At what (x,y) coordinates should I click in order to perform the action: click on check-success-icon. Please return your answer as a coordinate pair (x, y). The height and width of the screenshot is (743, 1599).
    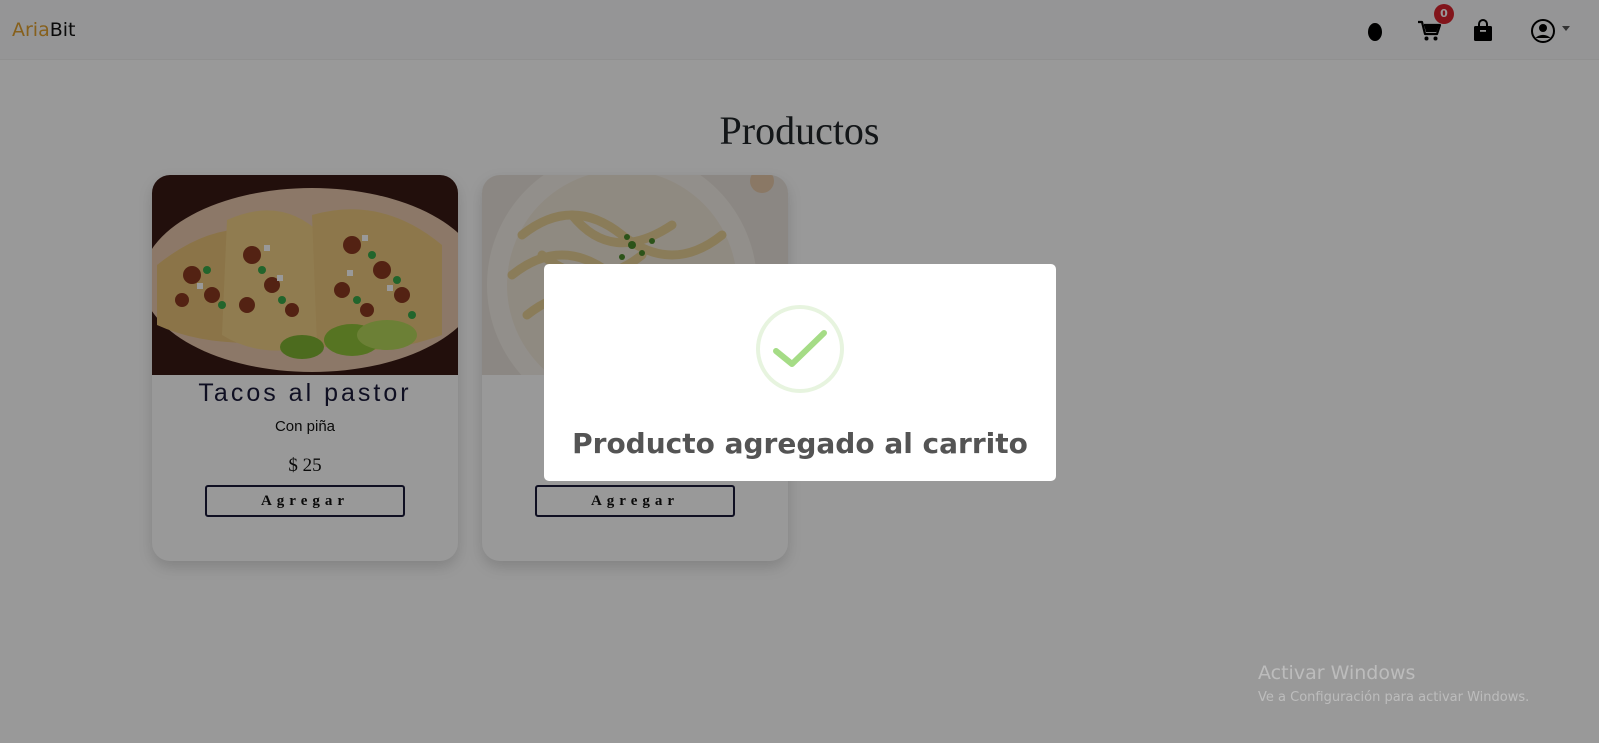
    Looking at the image, I should click on (800, 349).